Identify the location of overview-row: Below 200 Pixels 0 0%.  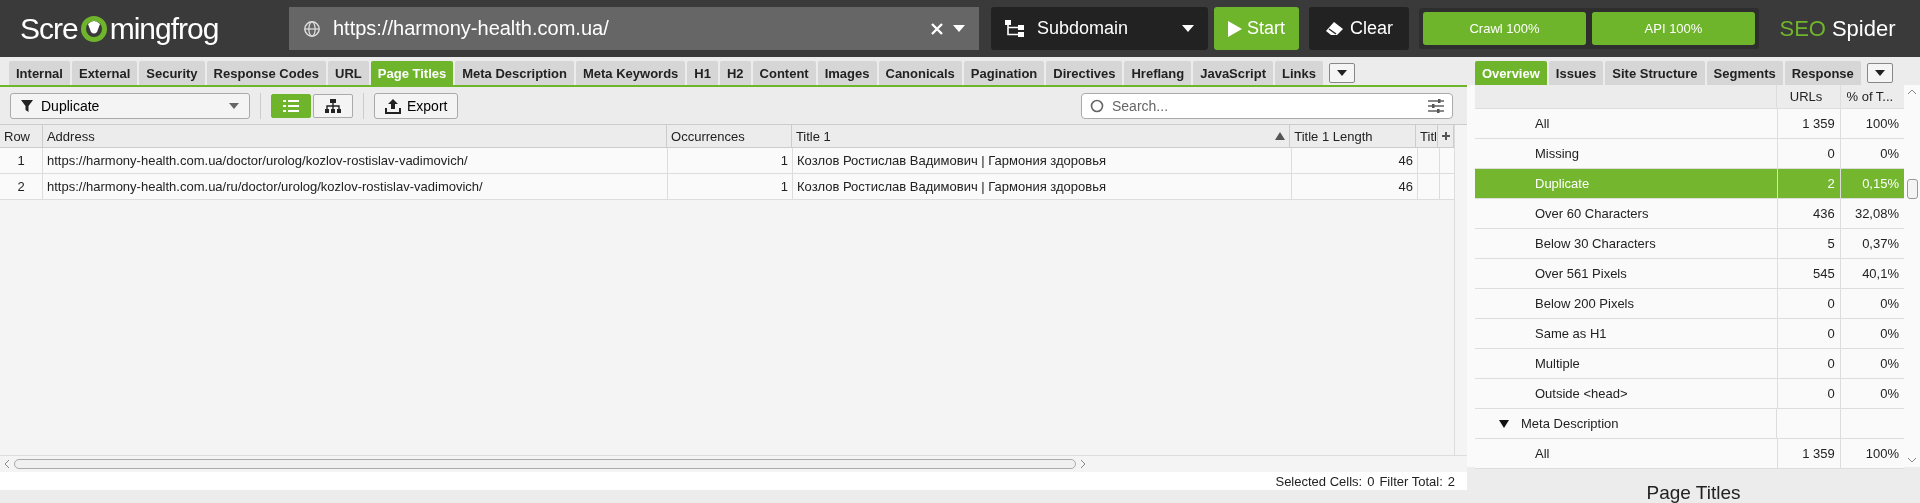
(1689, 304).